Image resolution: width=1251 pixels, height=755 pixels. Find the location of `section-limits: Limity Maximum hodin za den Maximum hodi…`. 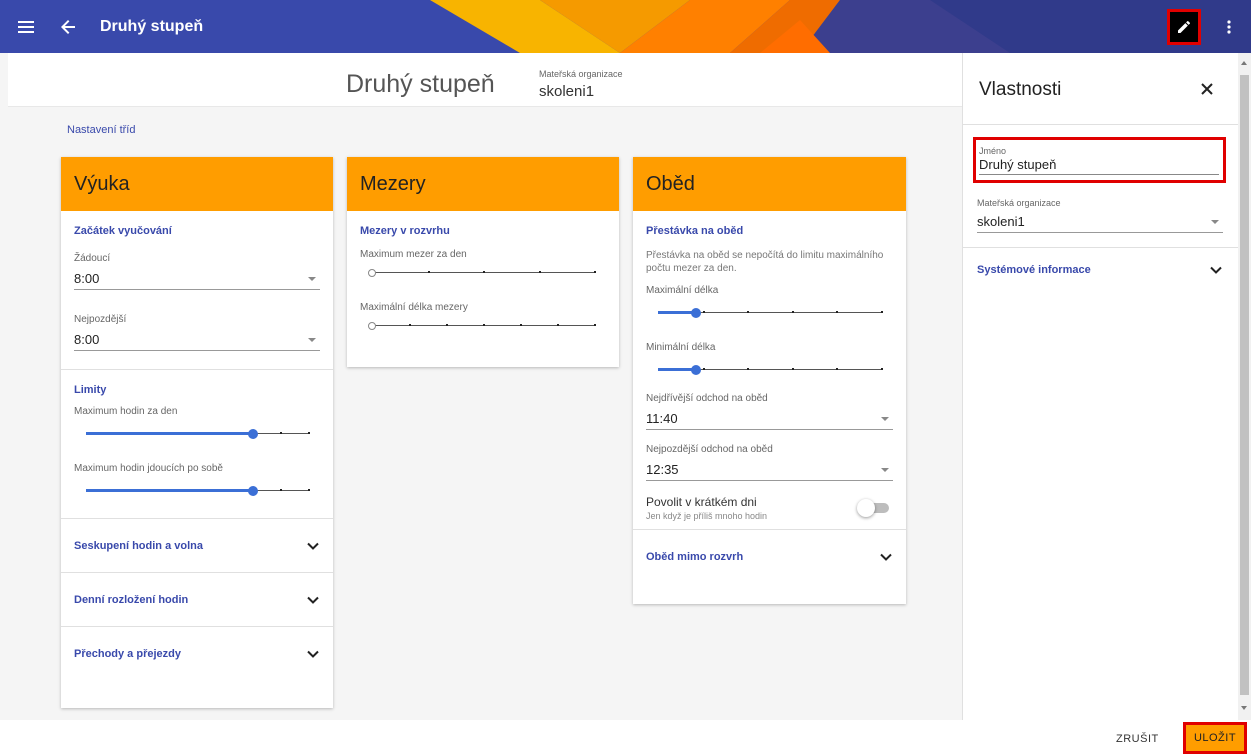

section-limits: Limity Maximum hodin za den Maximum hodi… is located at coordinates (197, 444).